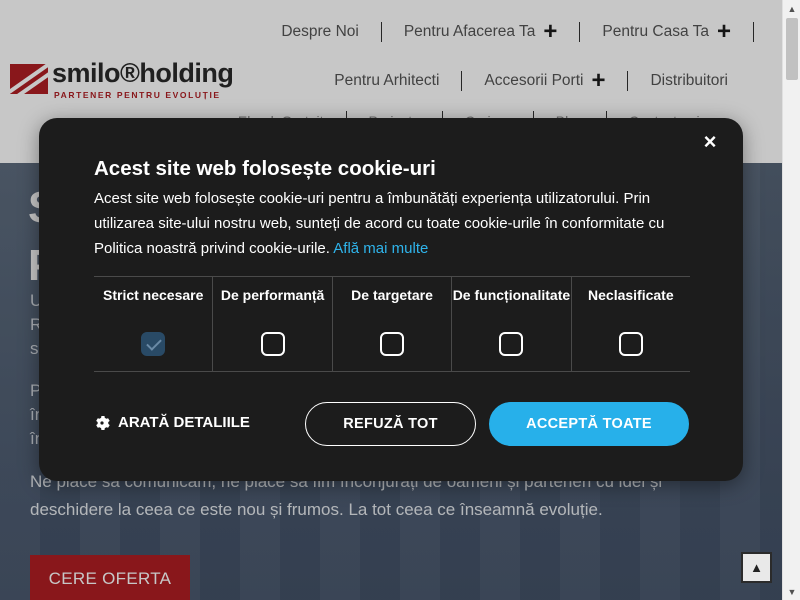 The width and height of the screenshot is (800, 600). I want to click on learn-more-link: Află mai multe, so click(380, 248).